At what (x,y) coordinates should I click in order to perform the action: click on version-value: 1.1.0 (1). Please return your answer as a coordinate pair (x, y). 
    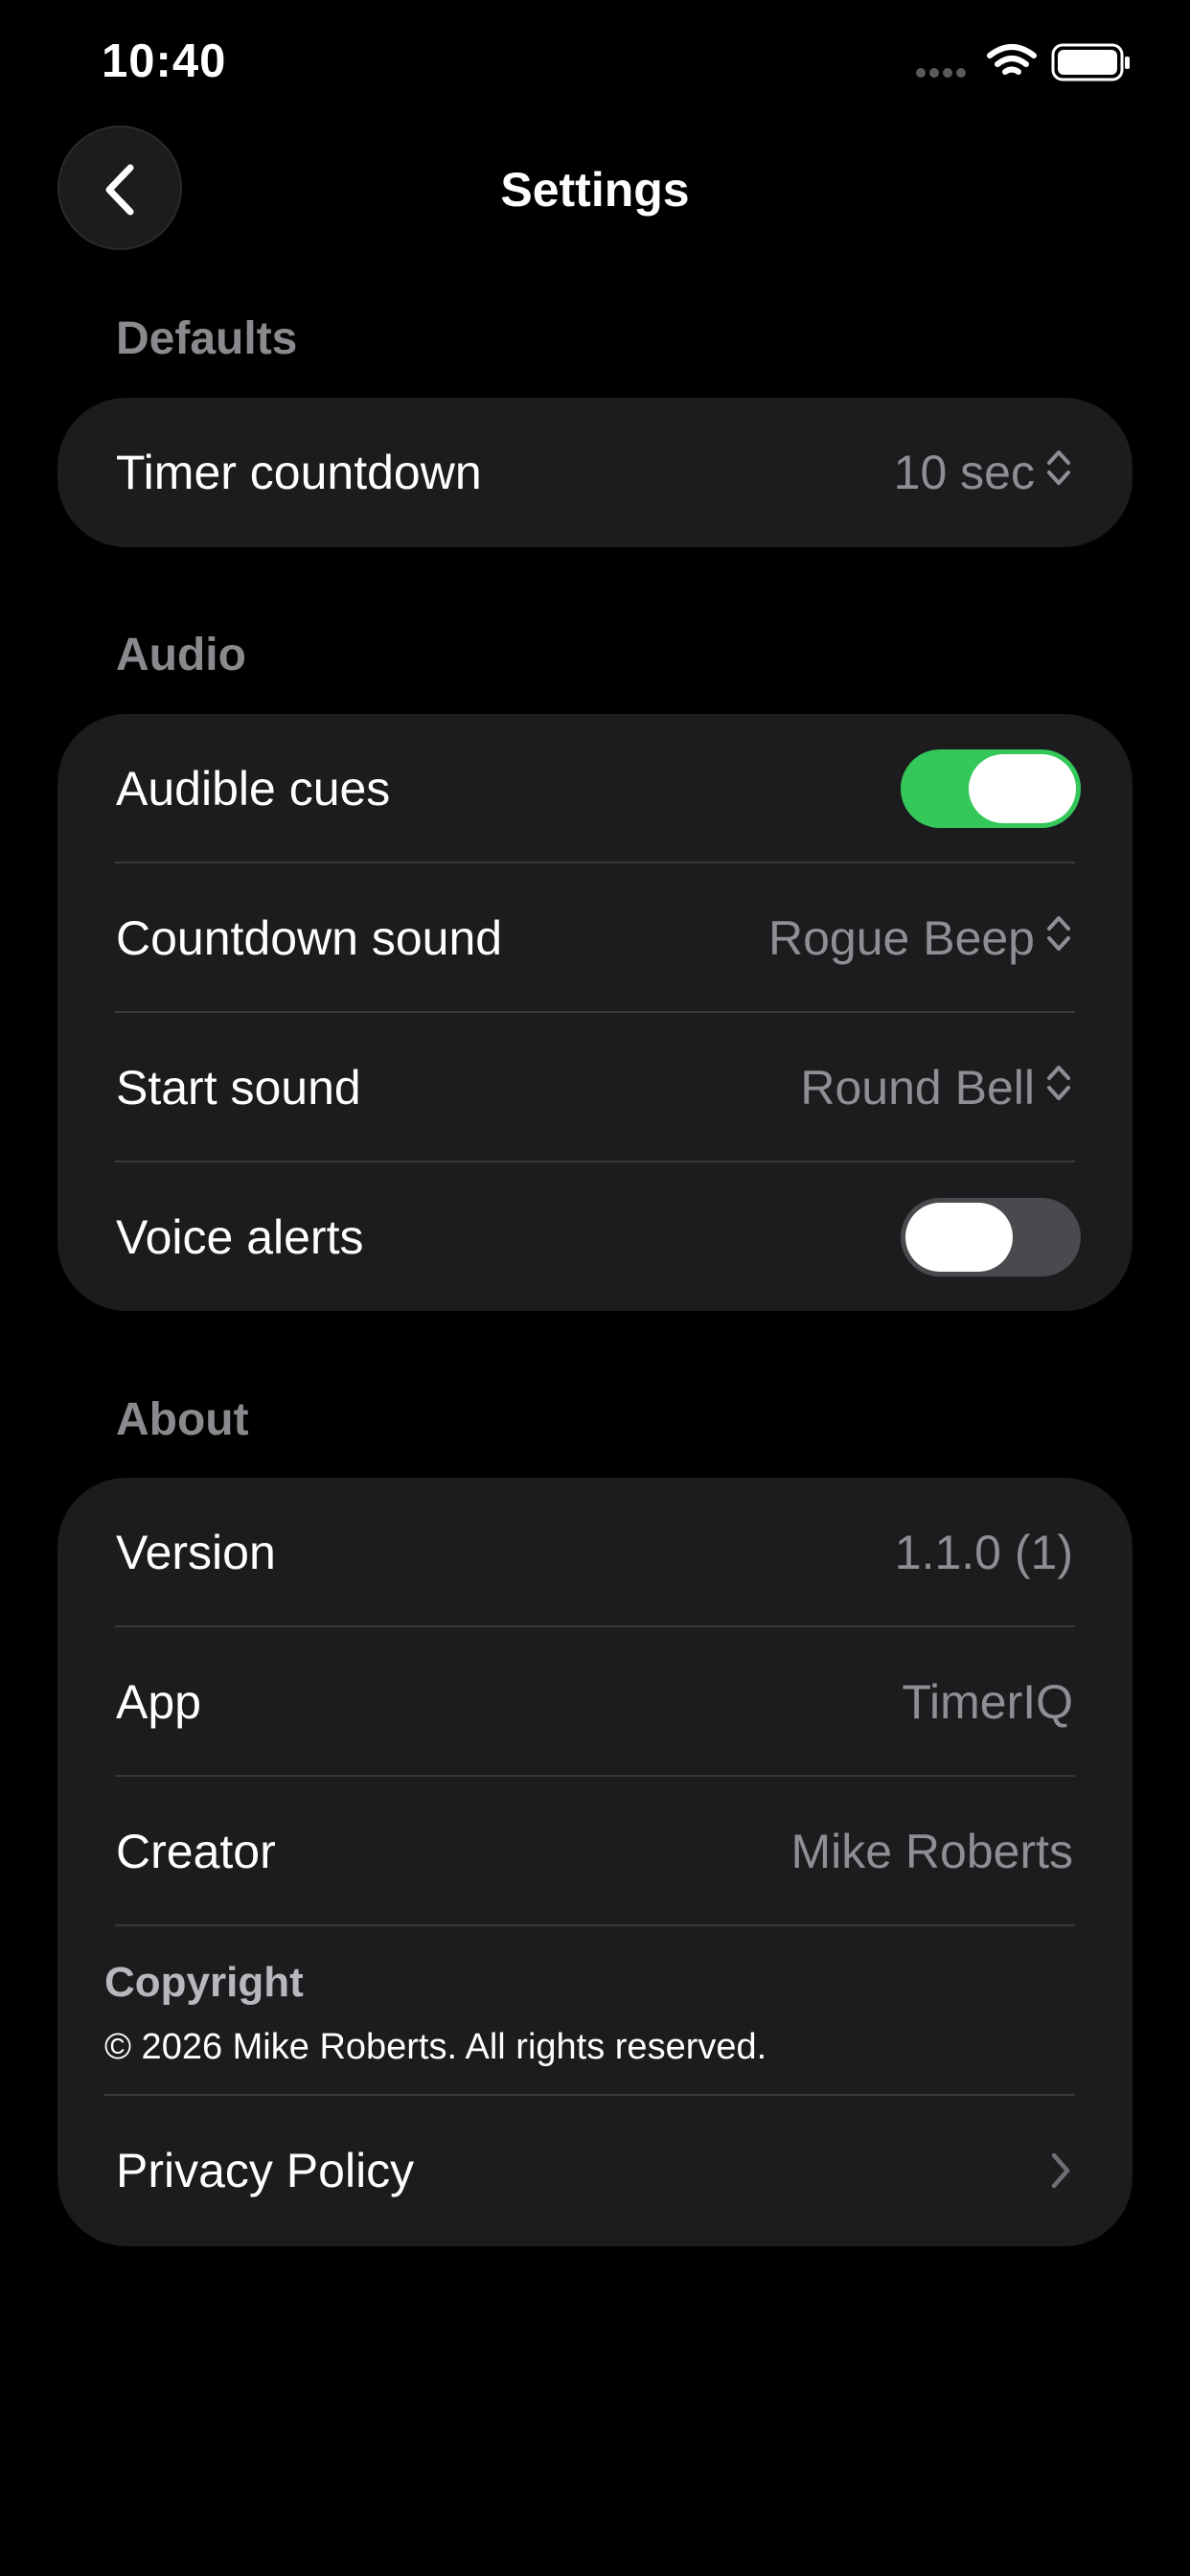
    Looking at the image, I should click on (984, 1552).